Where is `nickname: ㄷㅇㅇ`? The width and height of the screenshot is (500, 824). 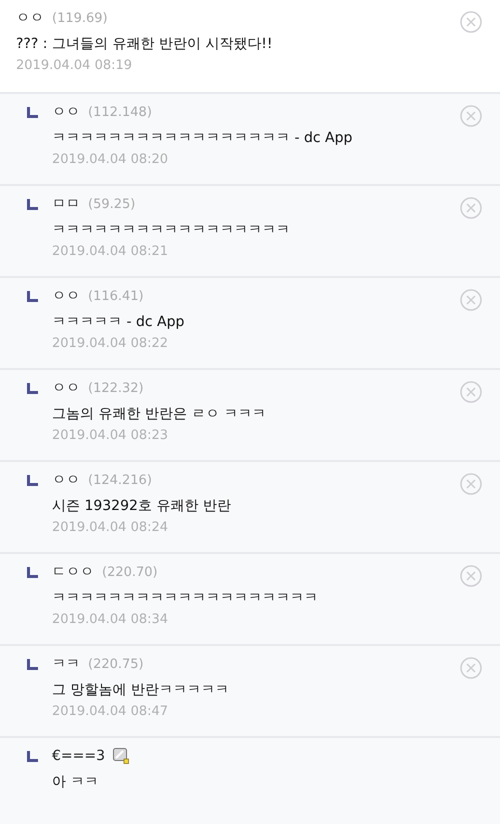
nickname: ㄷㅇㅇ is located at coordinates (73, 572).